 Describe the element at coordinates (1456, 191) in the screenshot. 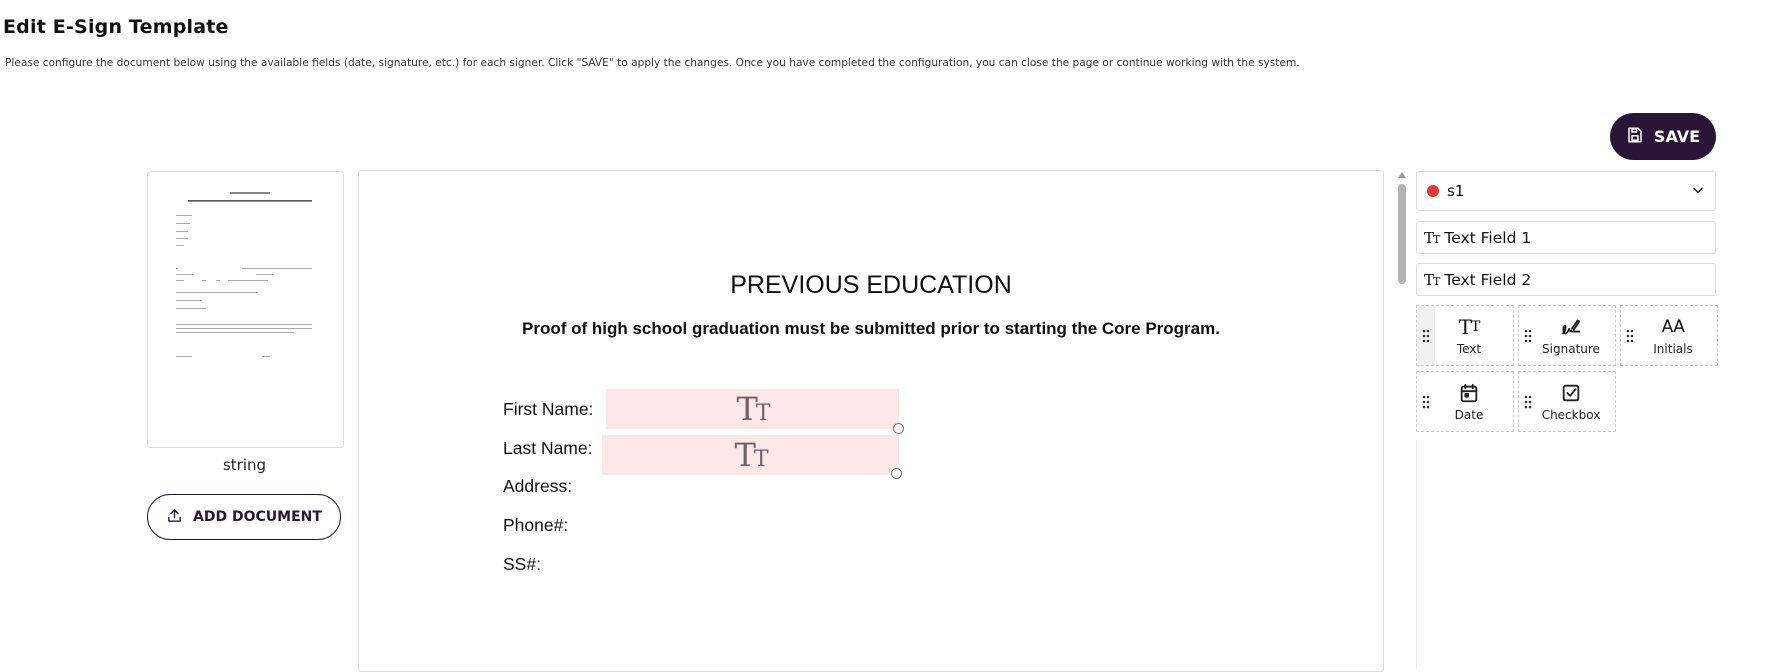

I see `signer-name: s1` at that location.